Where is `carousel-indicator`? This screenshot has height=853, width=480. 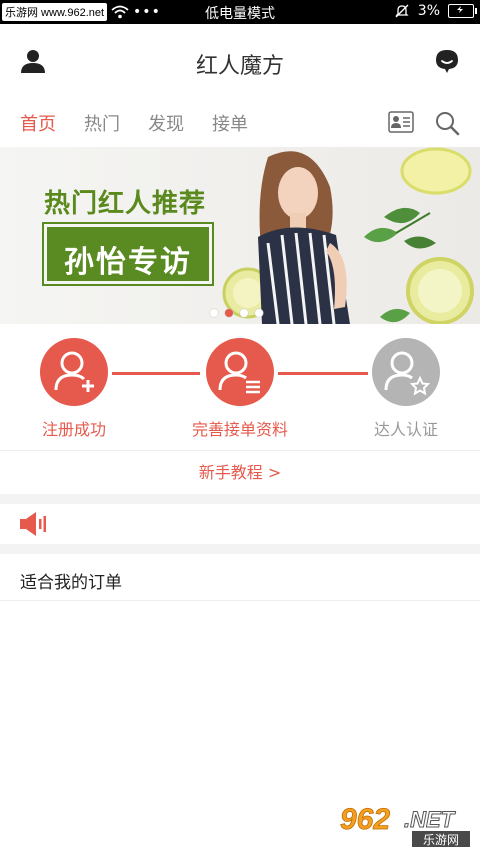
carousel-indicator is located at coordinates (236, 313).